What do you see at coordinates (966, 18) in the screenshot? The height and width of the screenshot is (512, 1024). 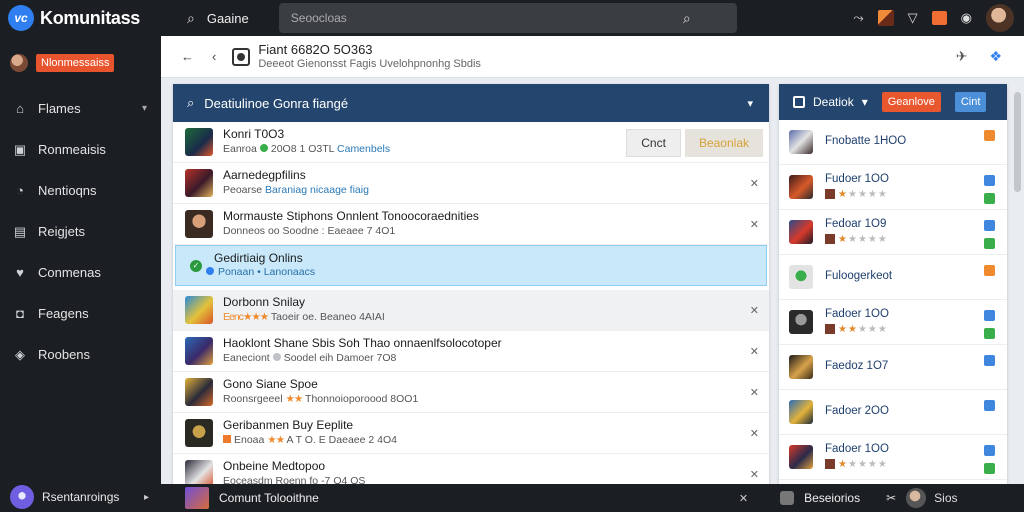 I see `settings-icon: ◉` at bounding box center [966, 18].